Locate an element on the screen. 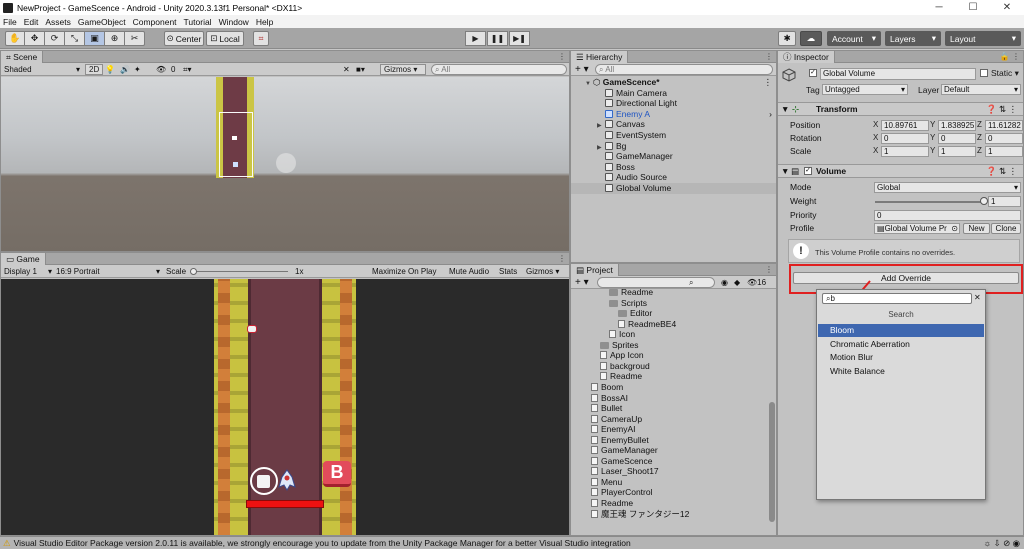 The height and width of the screenshot is (549, 1024). 2d-toggle: 2D is located at coordinates (94, 69).